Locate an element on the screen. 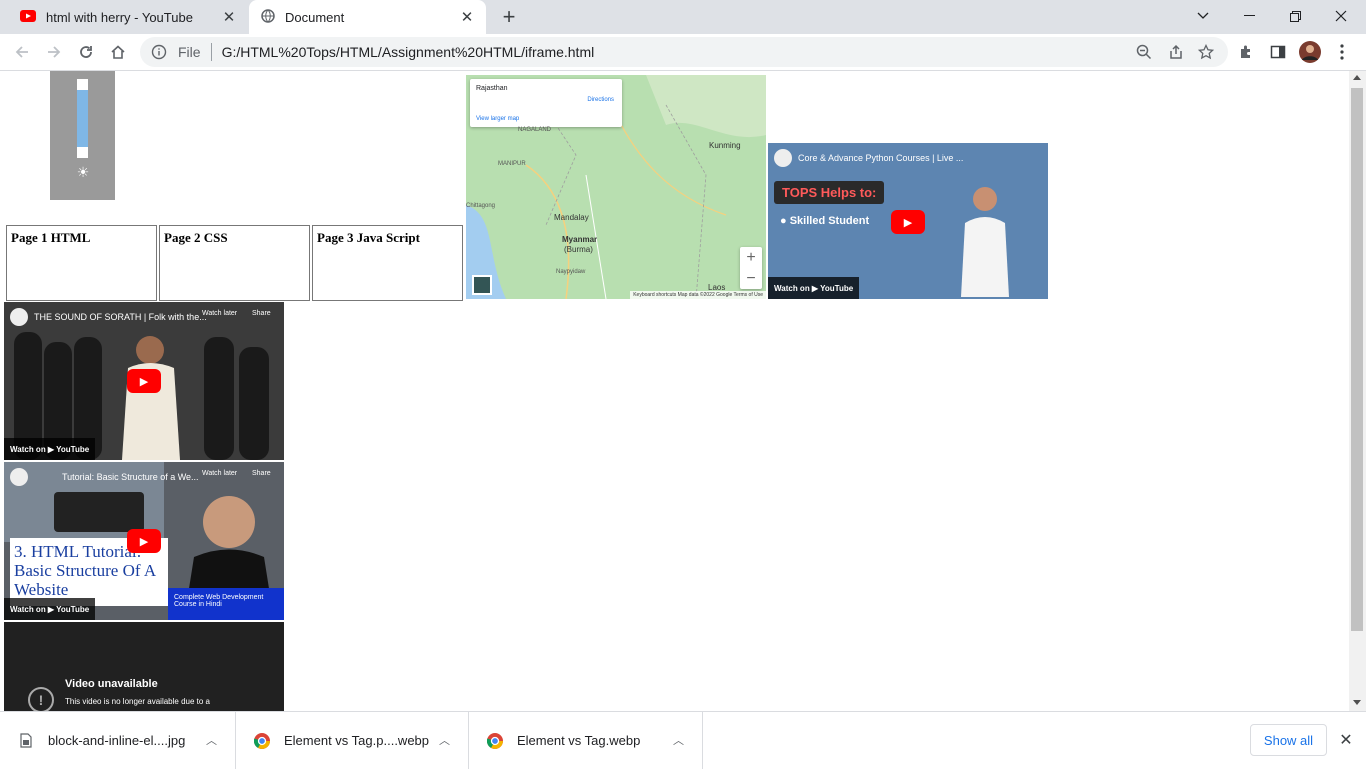  brightness-icon: ☀ is located at coordinates (83, 171).